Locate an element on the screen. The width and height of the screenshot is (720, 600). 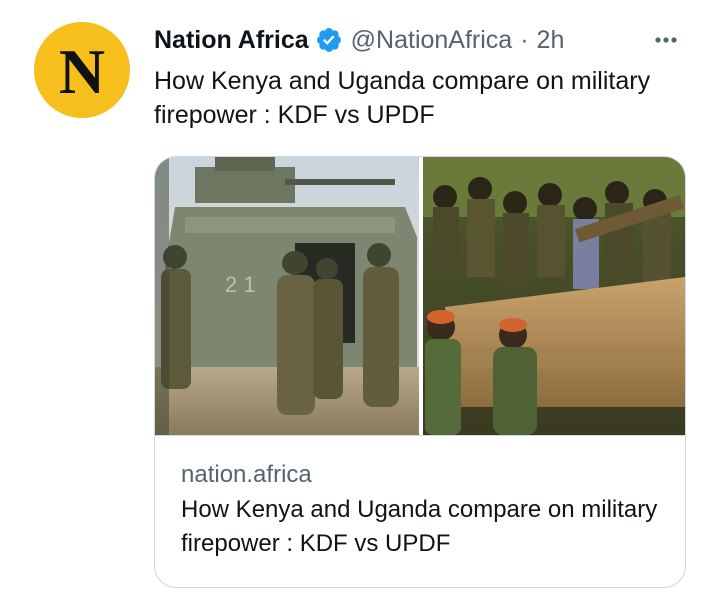
more-horizontal-icon is located at coordinates (666, 40).